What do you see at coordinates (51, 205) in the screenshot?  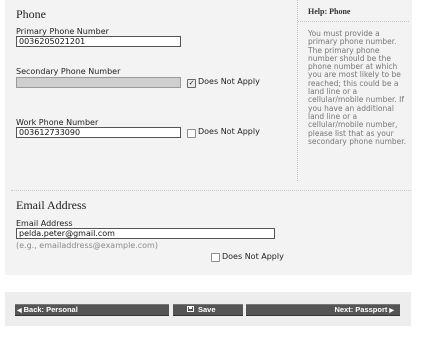 I see `email-section-title: Email Address` at bounding box center [51, 205].